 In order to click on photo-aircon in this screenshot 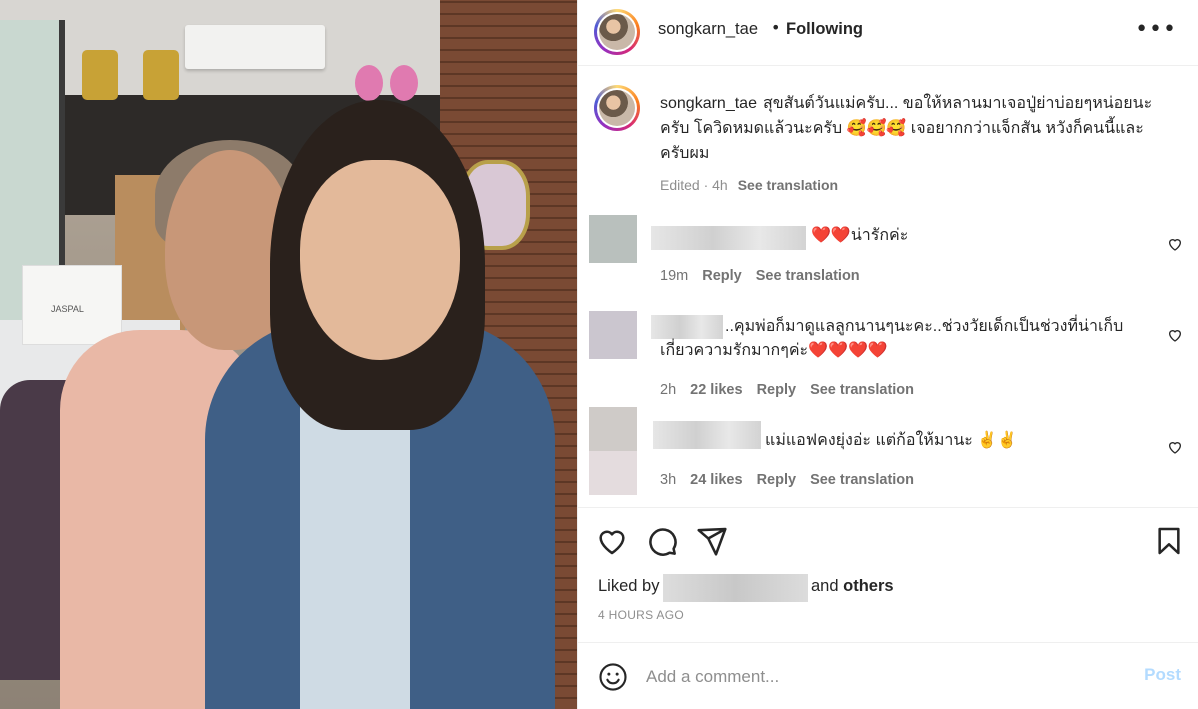, I will do `click(255, 47)`.